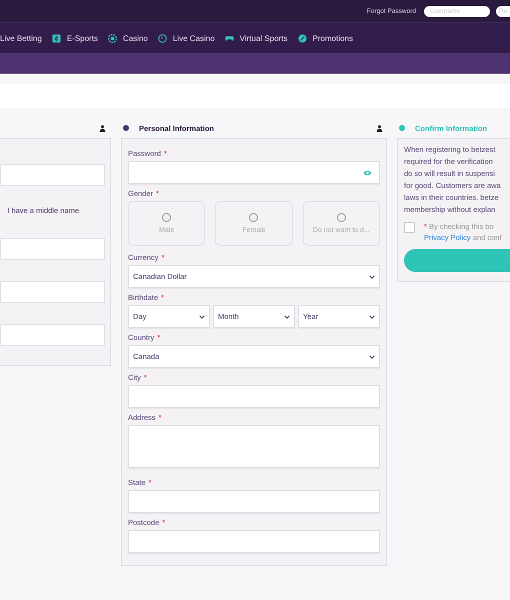 This screenshot has width=510, height=600. I want to click on gamepad-icon, so click(229, 38).